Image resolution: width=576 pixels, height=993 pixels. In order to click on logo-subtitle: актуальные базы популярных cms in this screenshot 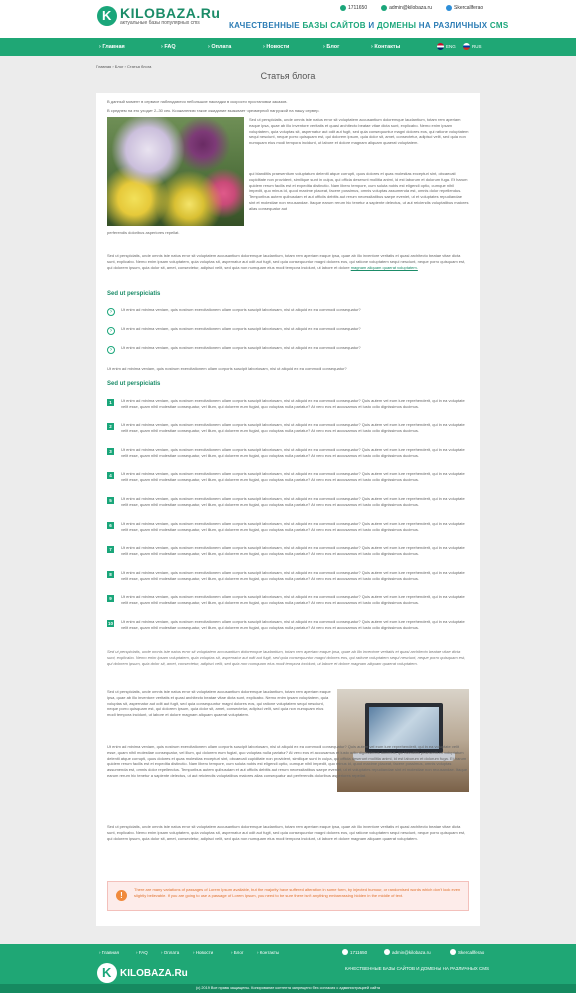, I will do `click(160, 23)`.